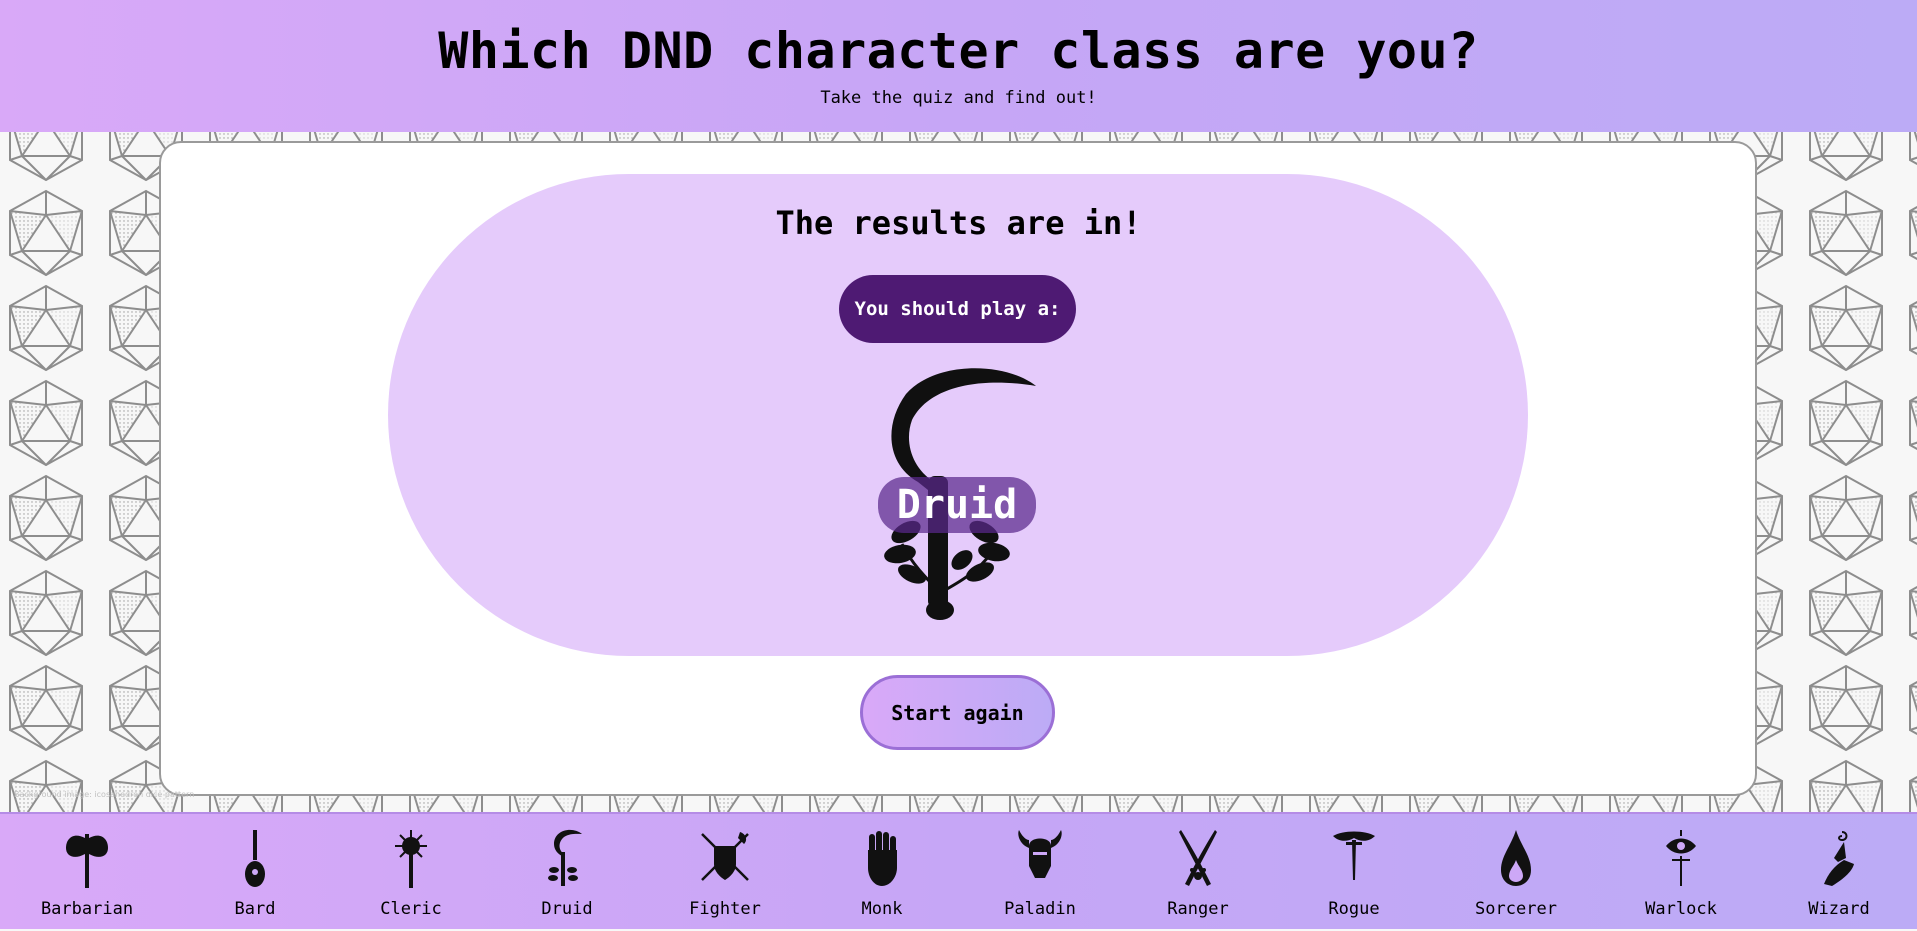 The image size is (1917, 931). I want to click on class-item-paladin: Paladin, so click(1040, 872).